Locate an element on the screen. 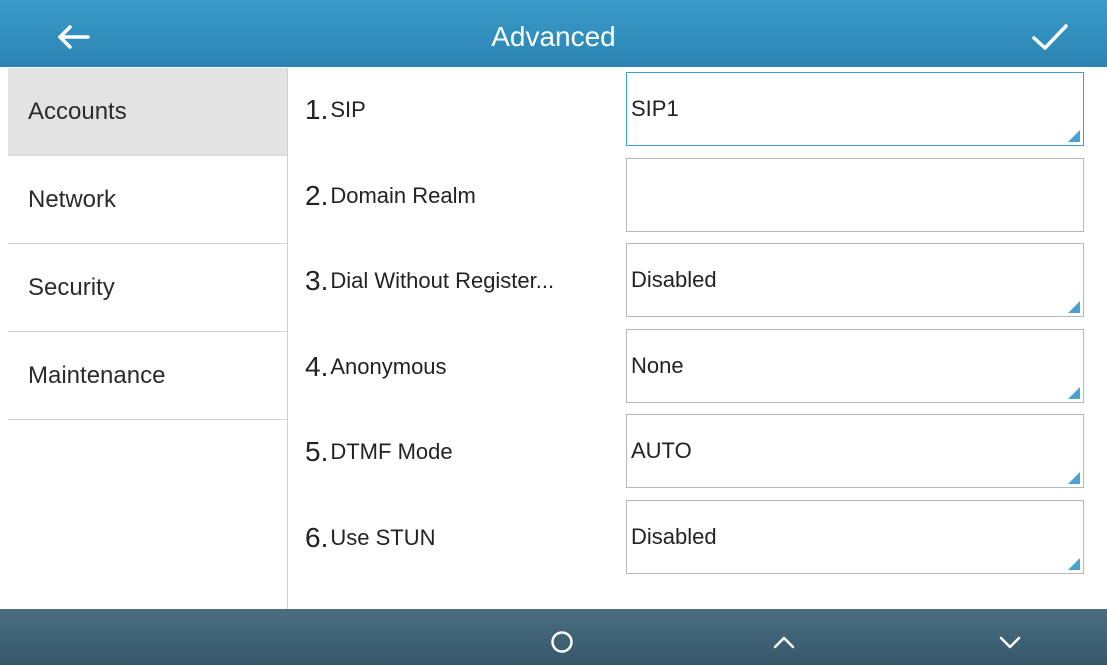 The height and width of the screenshot is (666, 1107). sidebar-item-security: Security is located at coordinates (147, 288).